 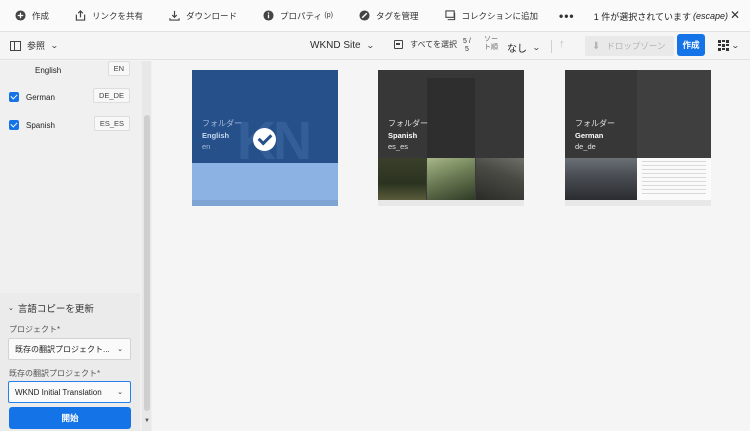 What do you see at coordinates (585, 146) in the screenshot?
I see `card-code: de_de` at bounding box center [585, 146].